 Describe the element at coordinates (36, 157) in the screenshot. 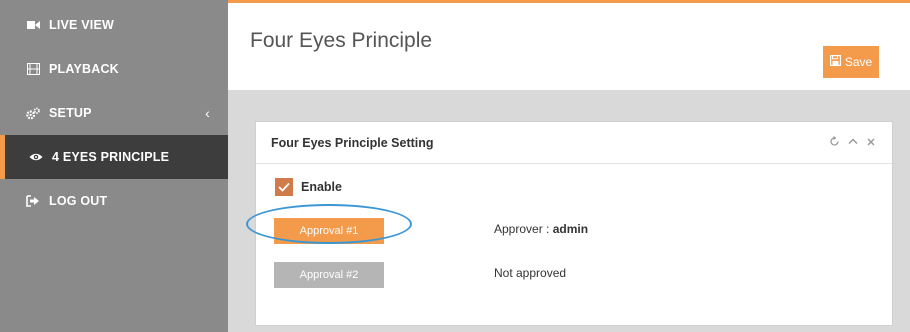

I see `eye-icon` at that location.